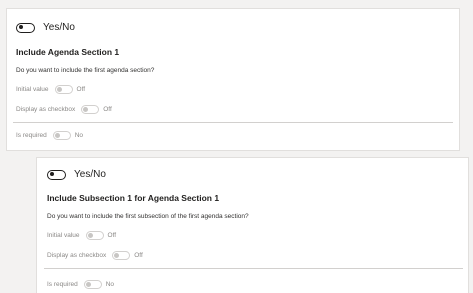  Describe the element at coordinates (68, 52) in the screenshot. I see `field-title: Include Agenda Section 1` at that location.